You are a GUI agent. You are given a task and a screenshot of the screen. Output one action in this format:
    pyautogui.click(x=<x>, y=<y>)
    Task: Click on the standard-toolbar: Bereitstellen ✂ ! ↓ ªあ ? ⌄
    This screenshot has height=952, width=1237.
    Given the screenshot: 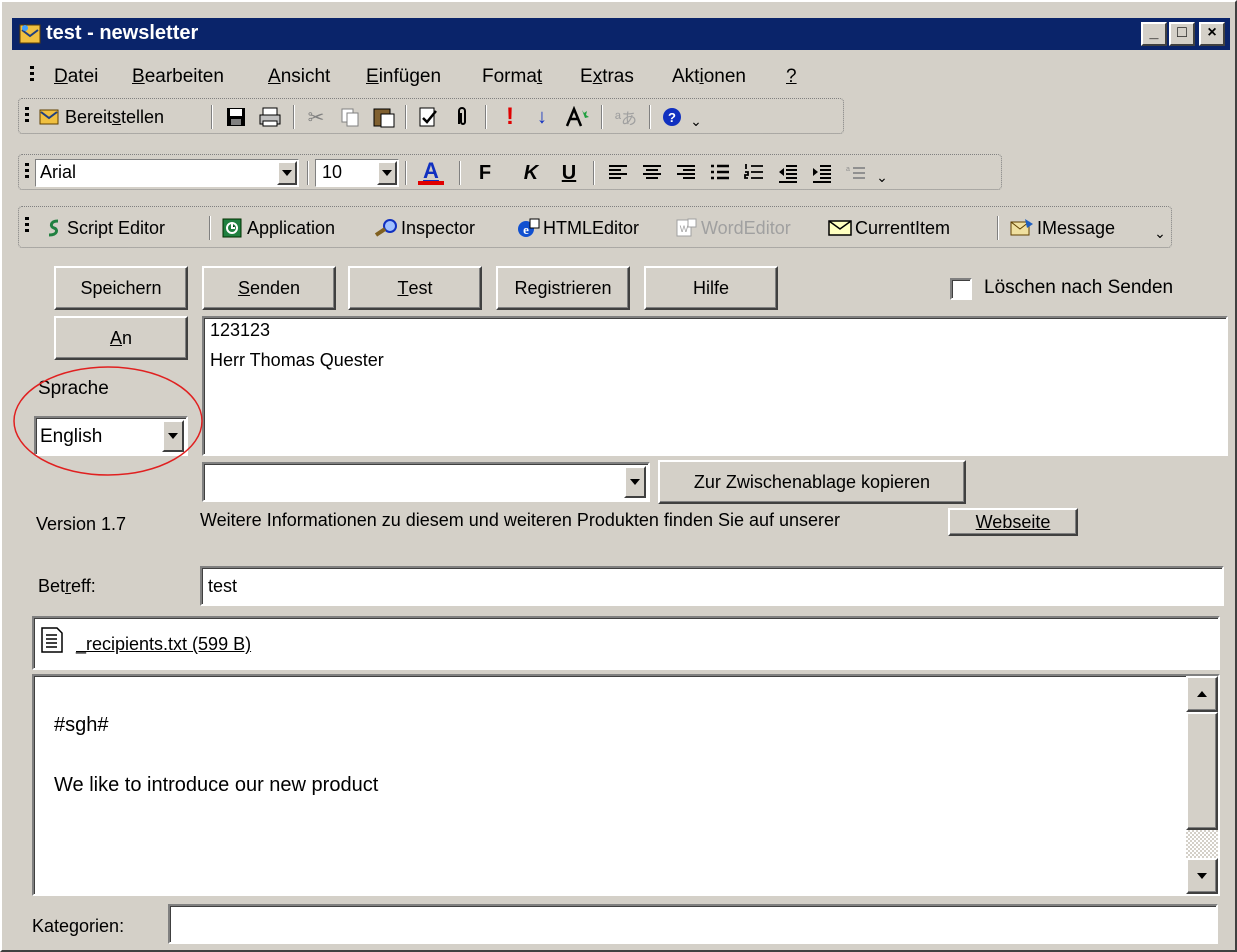 What is the action you would take?
    pyautogui.click(x=431, y=116)
    